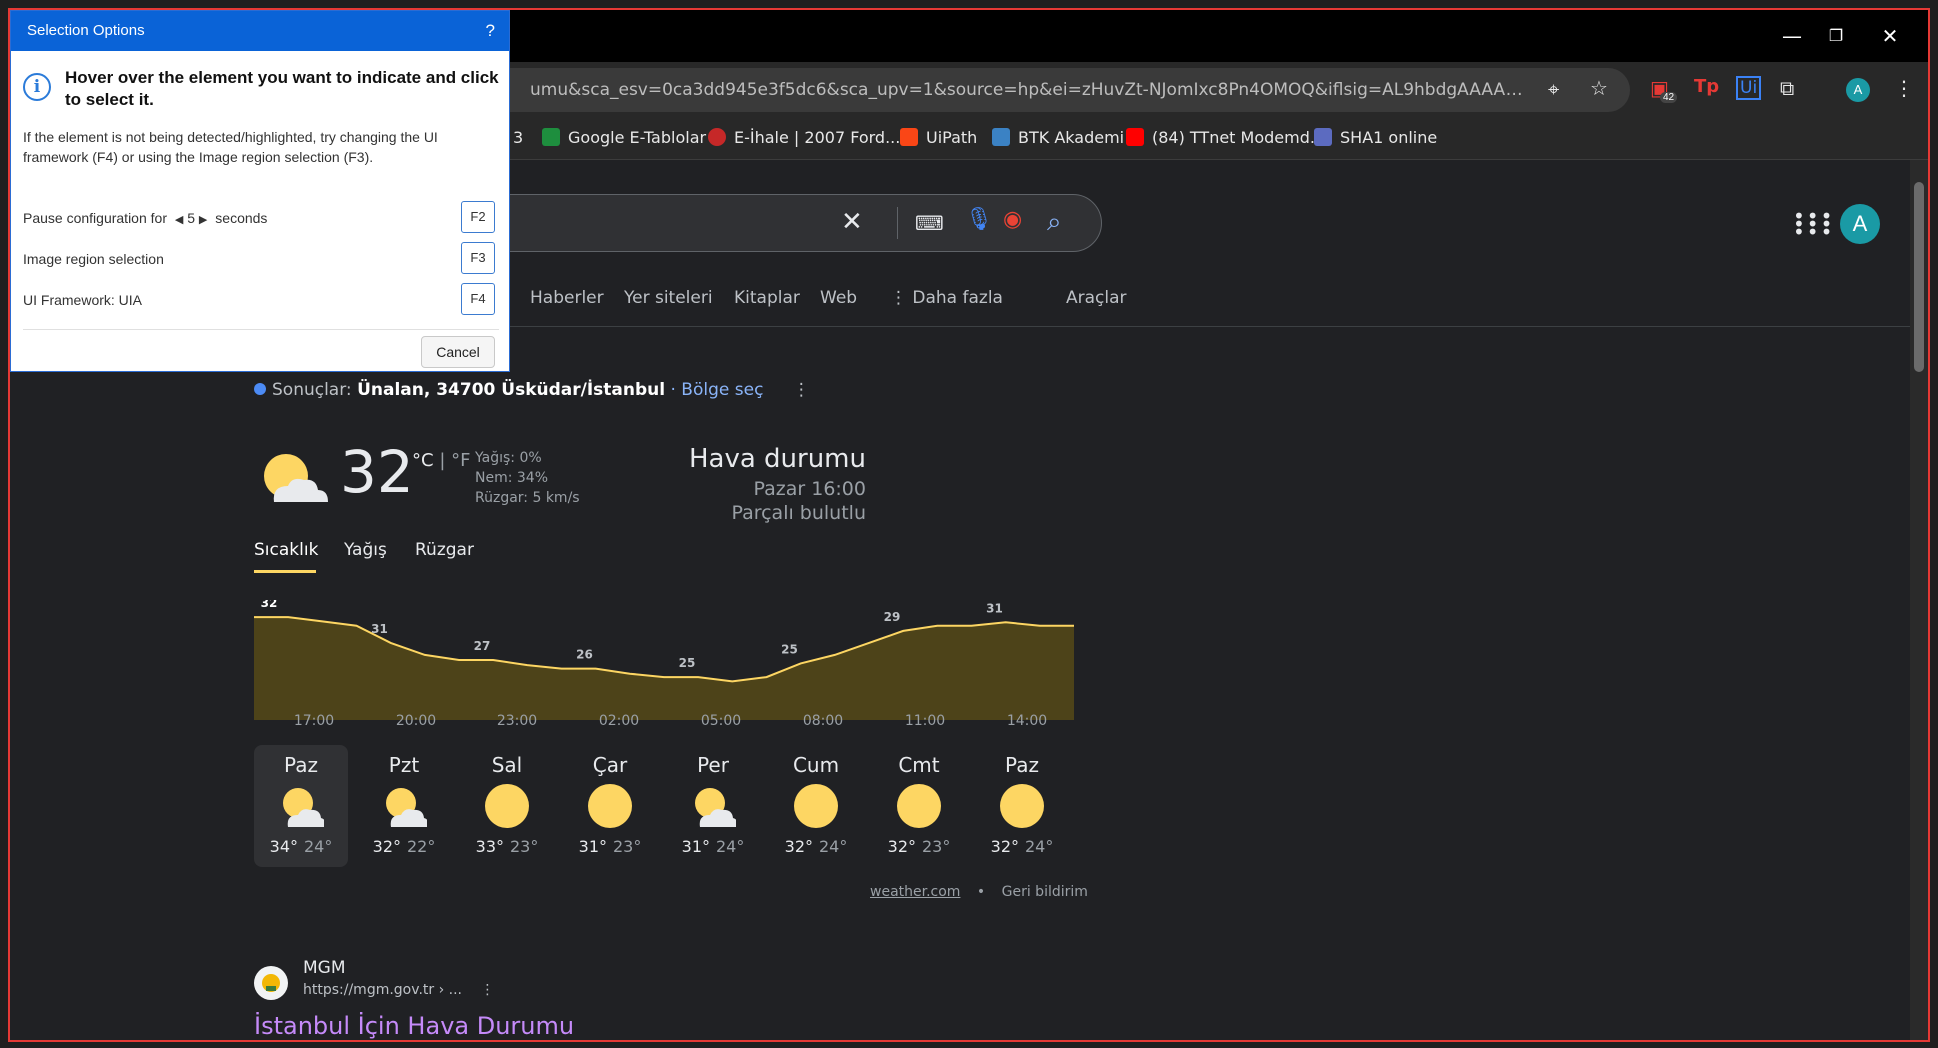 The width and height of the screenshot is (1938, 1048). What do you see at coordinates (929, 223) in the screenshot?
I see `keyboard-icon: ⌨` at bounding box center [929, 223].